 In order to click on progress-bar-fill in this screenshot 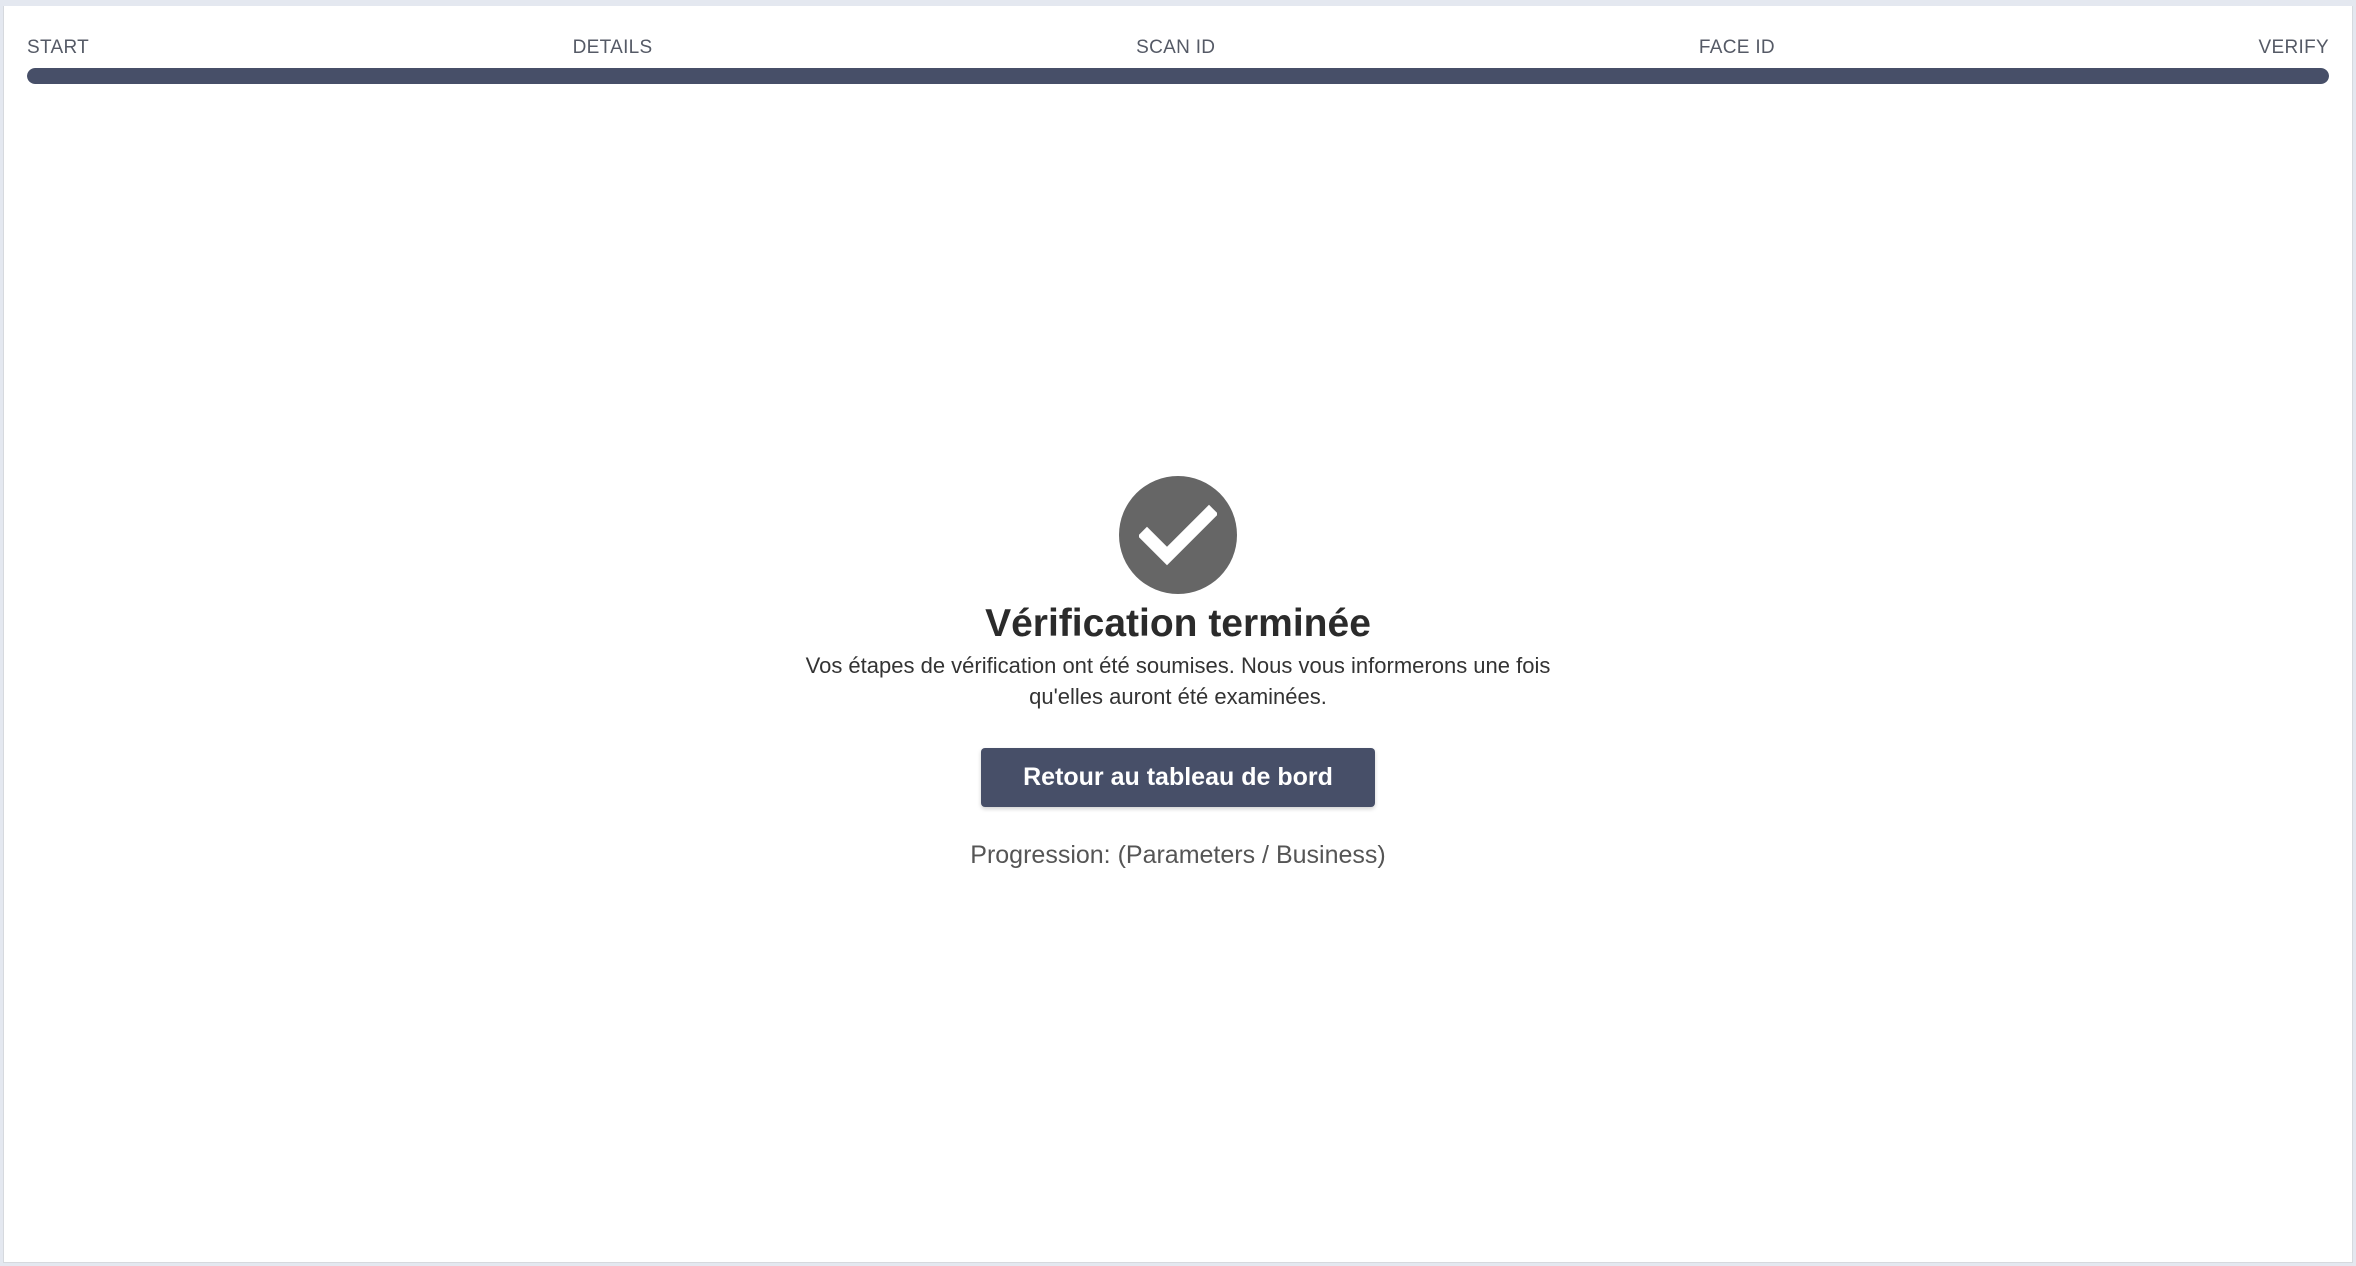, I will do `click(1178, 76)`.